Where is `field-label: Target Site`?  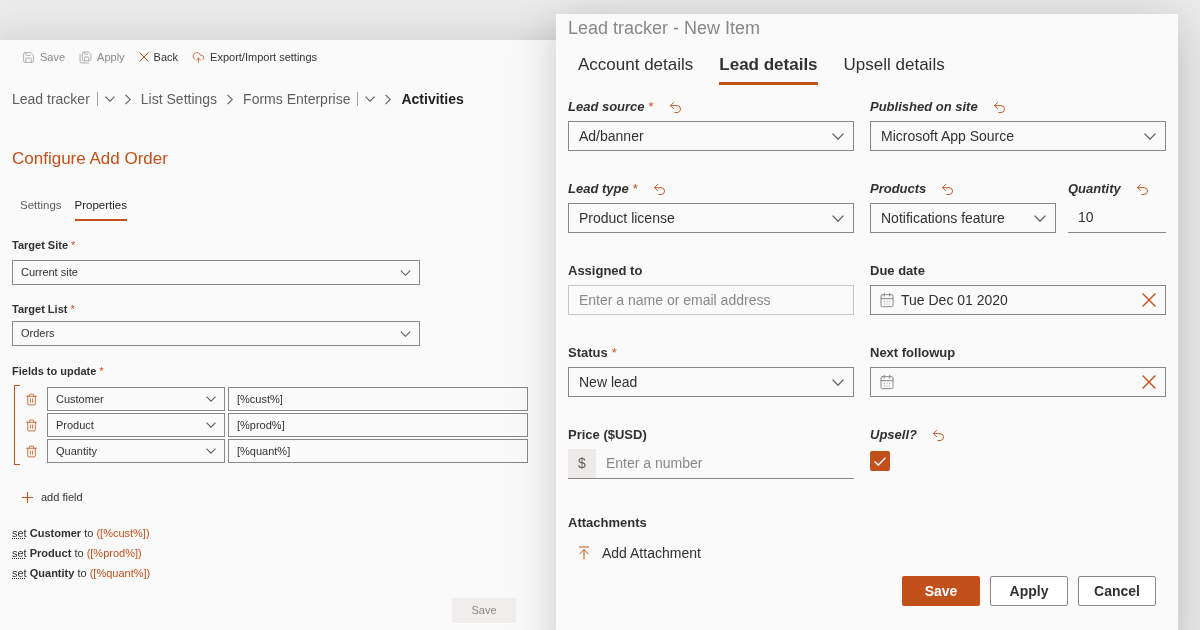
field-label: Target Site is located at coordinates (40, 245).